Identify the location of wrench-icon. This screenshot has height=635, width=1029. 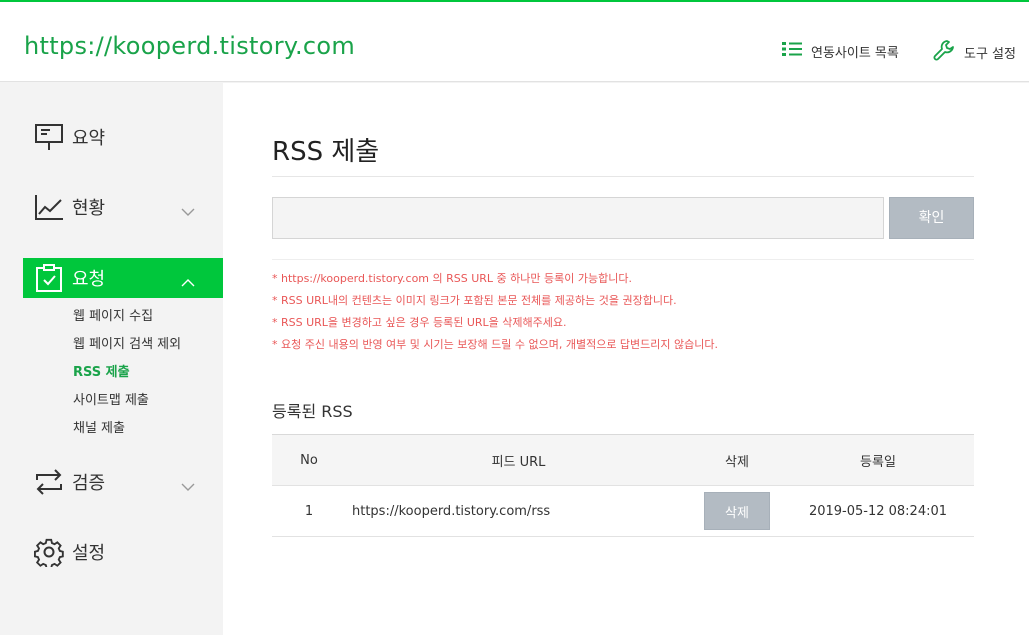
(948, 52).